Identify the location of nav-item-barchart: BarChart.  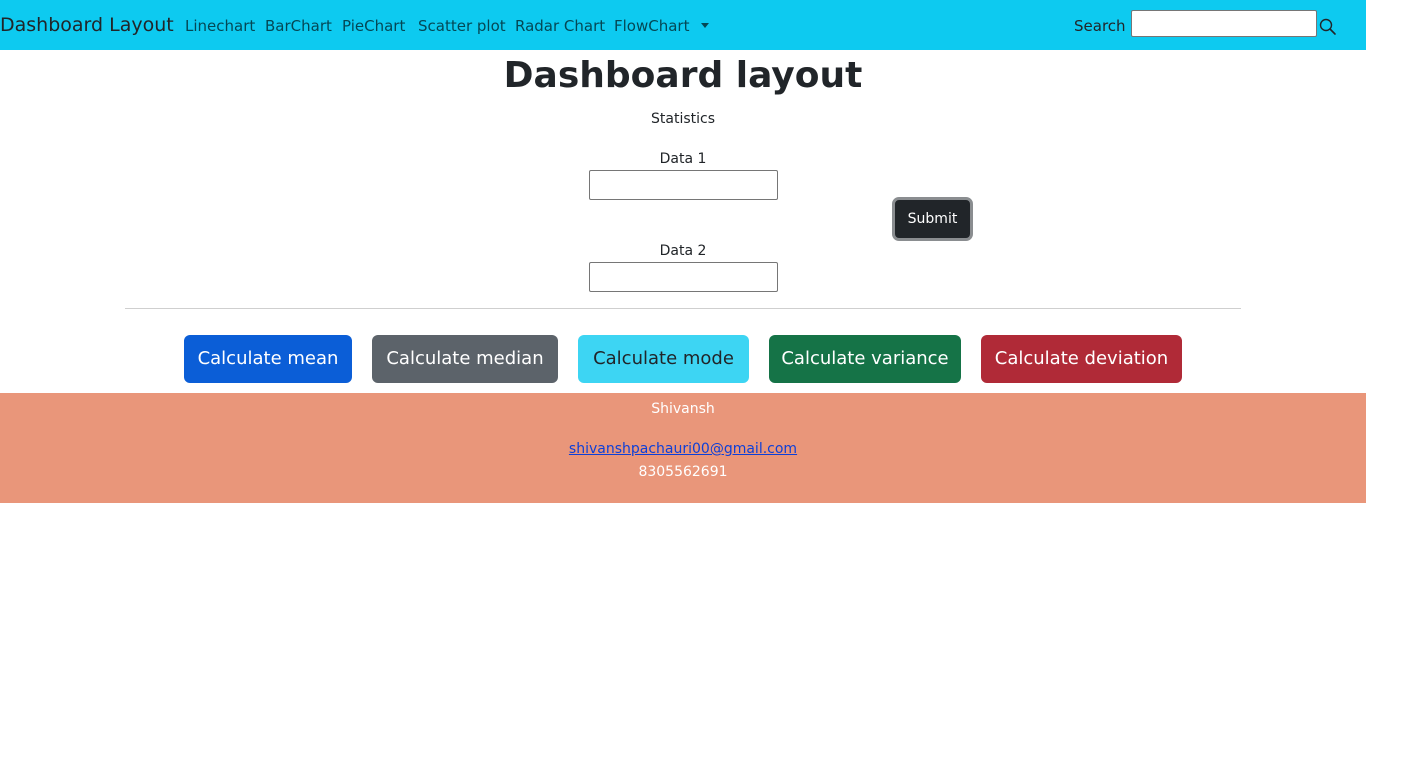
(298, 26).